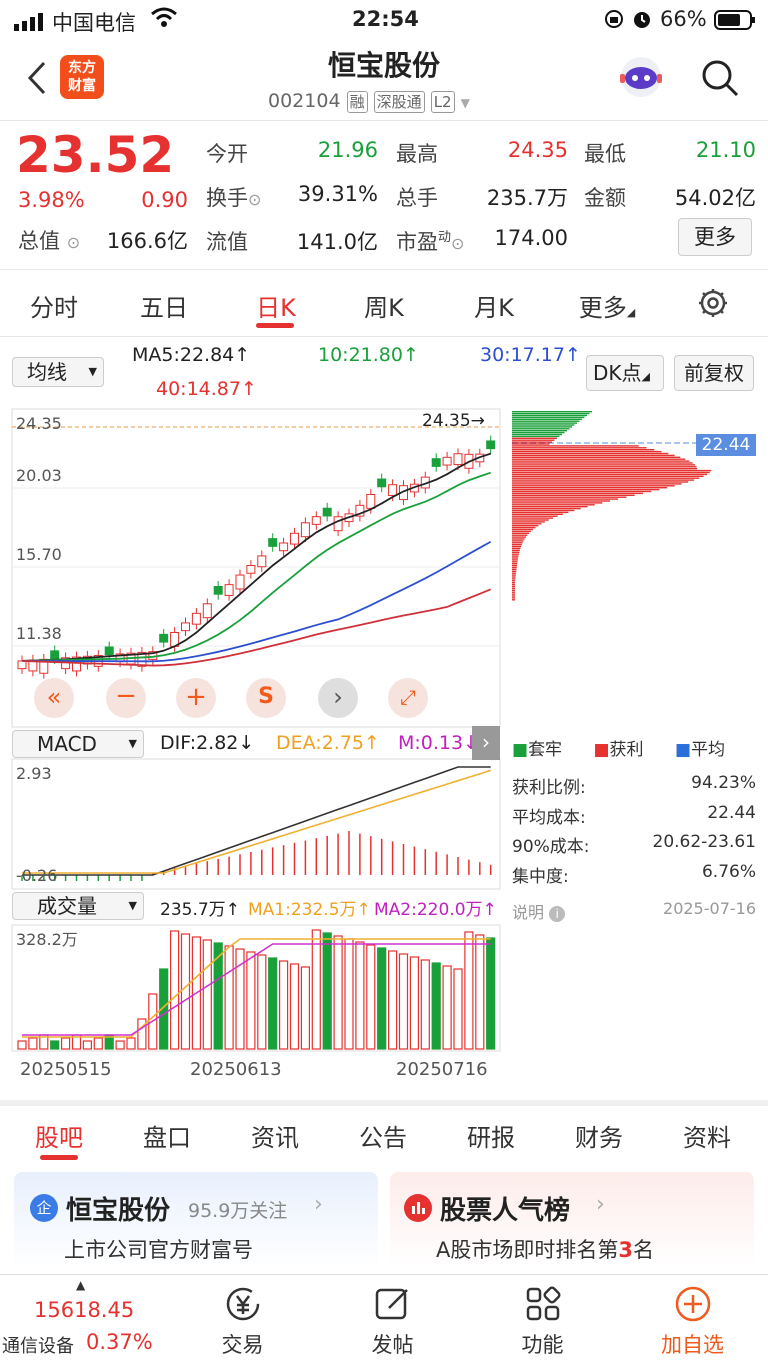 Image resolution: width=768 pixels, height=1366 pixels. What do you see at coordinates (383, 1135) in the screenshot?
I see `subtab-notice: 公告` at bounding box center [383, 1135].